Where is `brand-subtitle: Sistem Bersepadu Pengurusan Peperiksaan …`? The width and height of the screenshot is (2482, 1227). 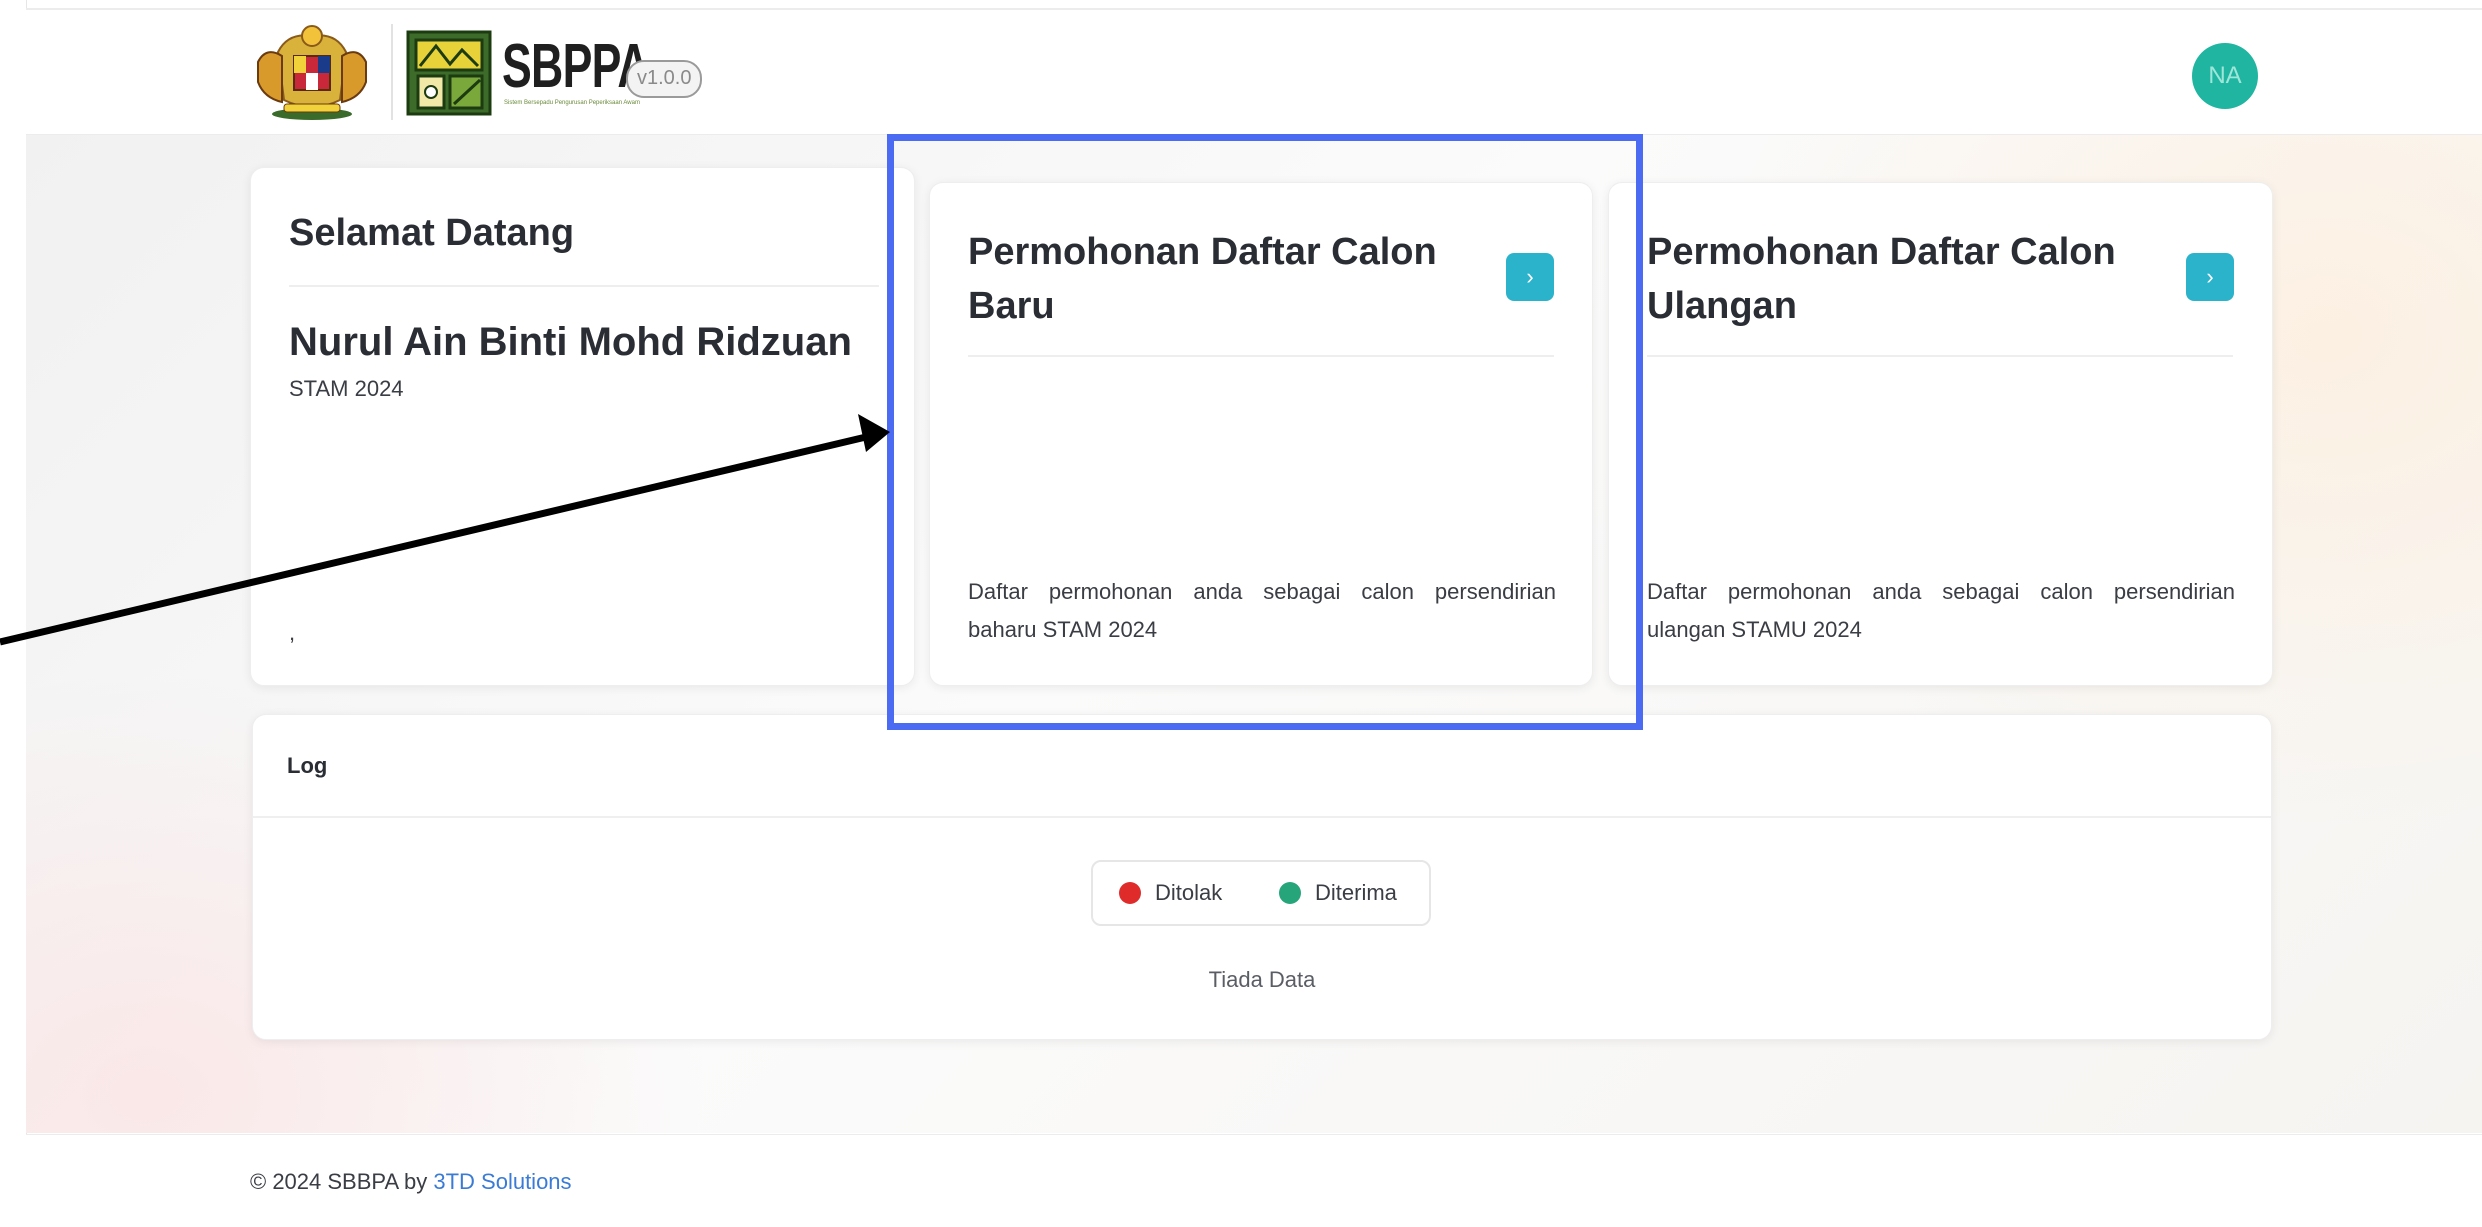 brand-subtitle: Sistem Bersepadu Pengurusan Peperiksaan … is located at coordinates (572, 103).